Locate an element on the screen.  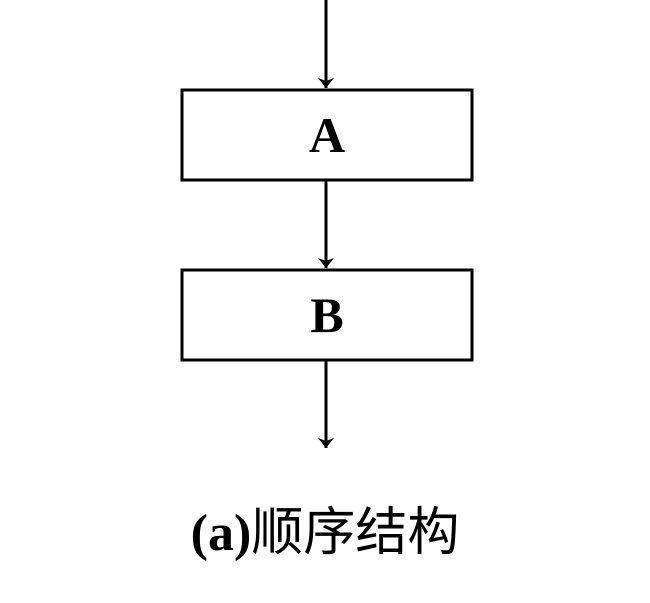
figure-caption: (a)顺序结构 is located at coordinates (325, 533).